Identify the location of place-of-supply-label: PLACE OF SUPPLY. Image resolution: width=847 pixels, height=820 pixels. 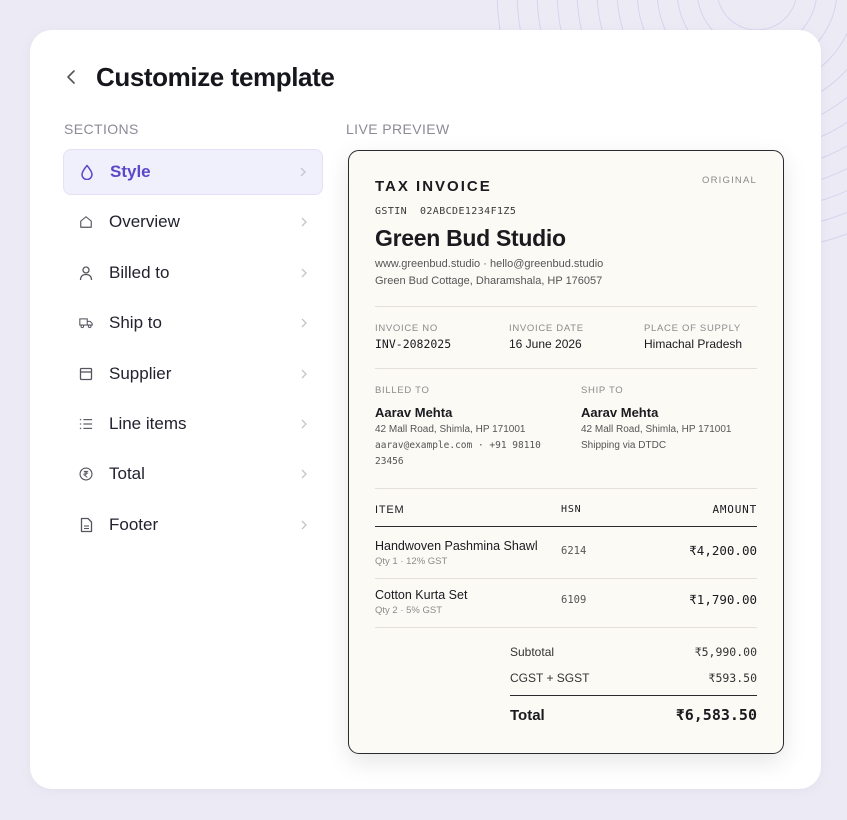
(692, 328).